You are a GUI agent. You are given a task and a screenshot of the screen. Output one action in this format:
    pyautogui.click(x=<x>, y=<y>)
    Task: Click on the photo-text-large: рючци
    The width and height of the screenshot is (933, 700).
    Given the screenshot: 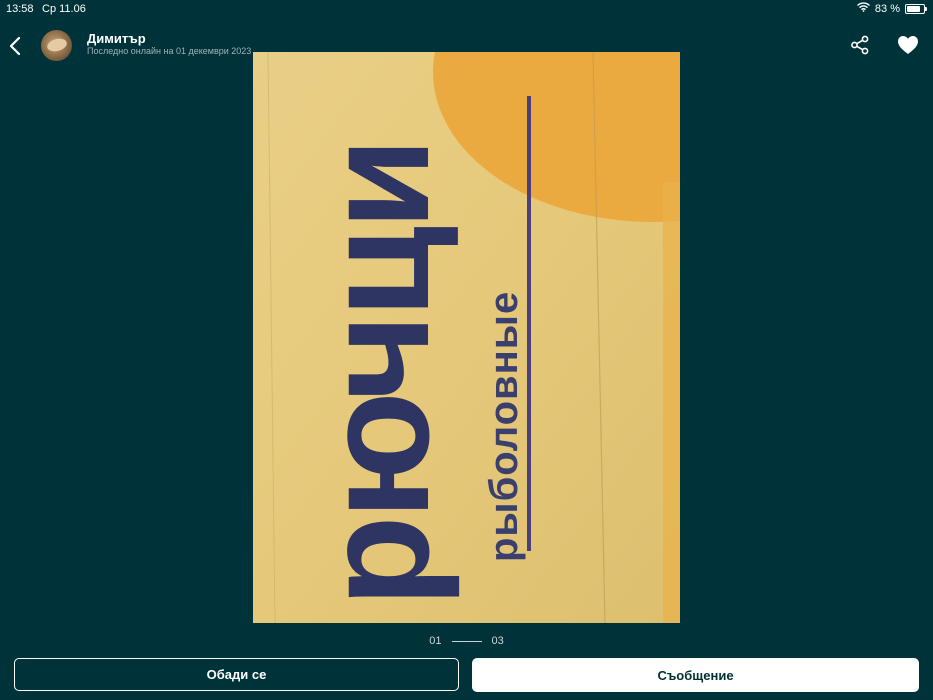 What is the action you would take?
    pyautogui.click(x=376, y=374)
    